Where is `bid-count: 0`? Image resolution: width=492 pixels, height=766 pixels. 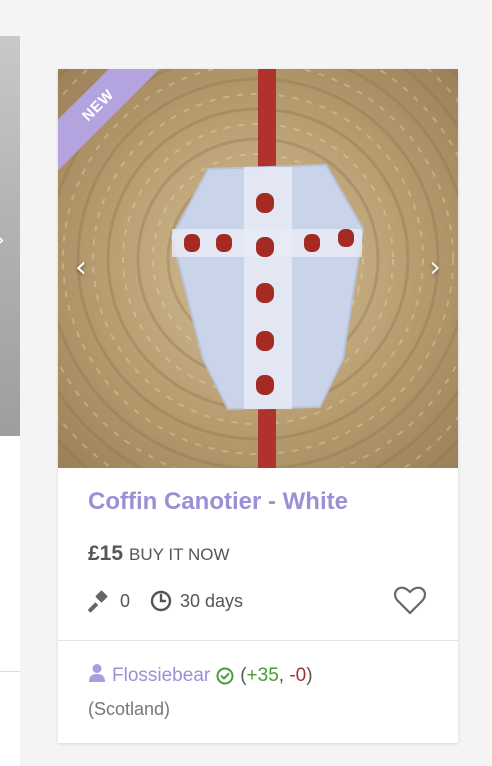
bid-count: 0 is located at coordinates (125, 600).